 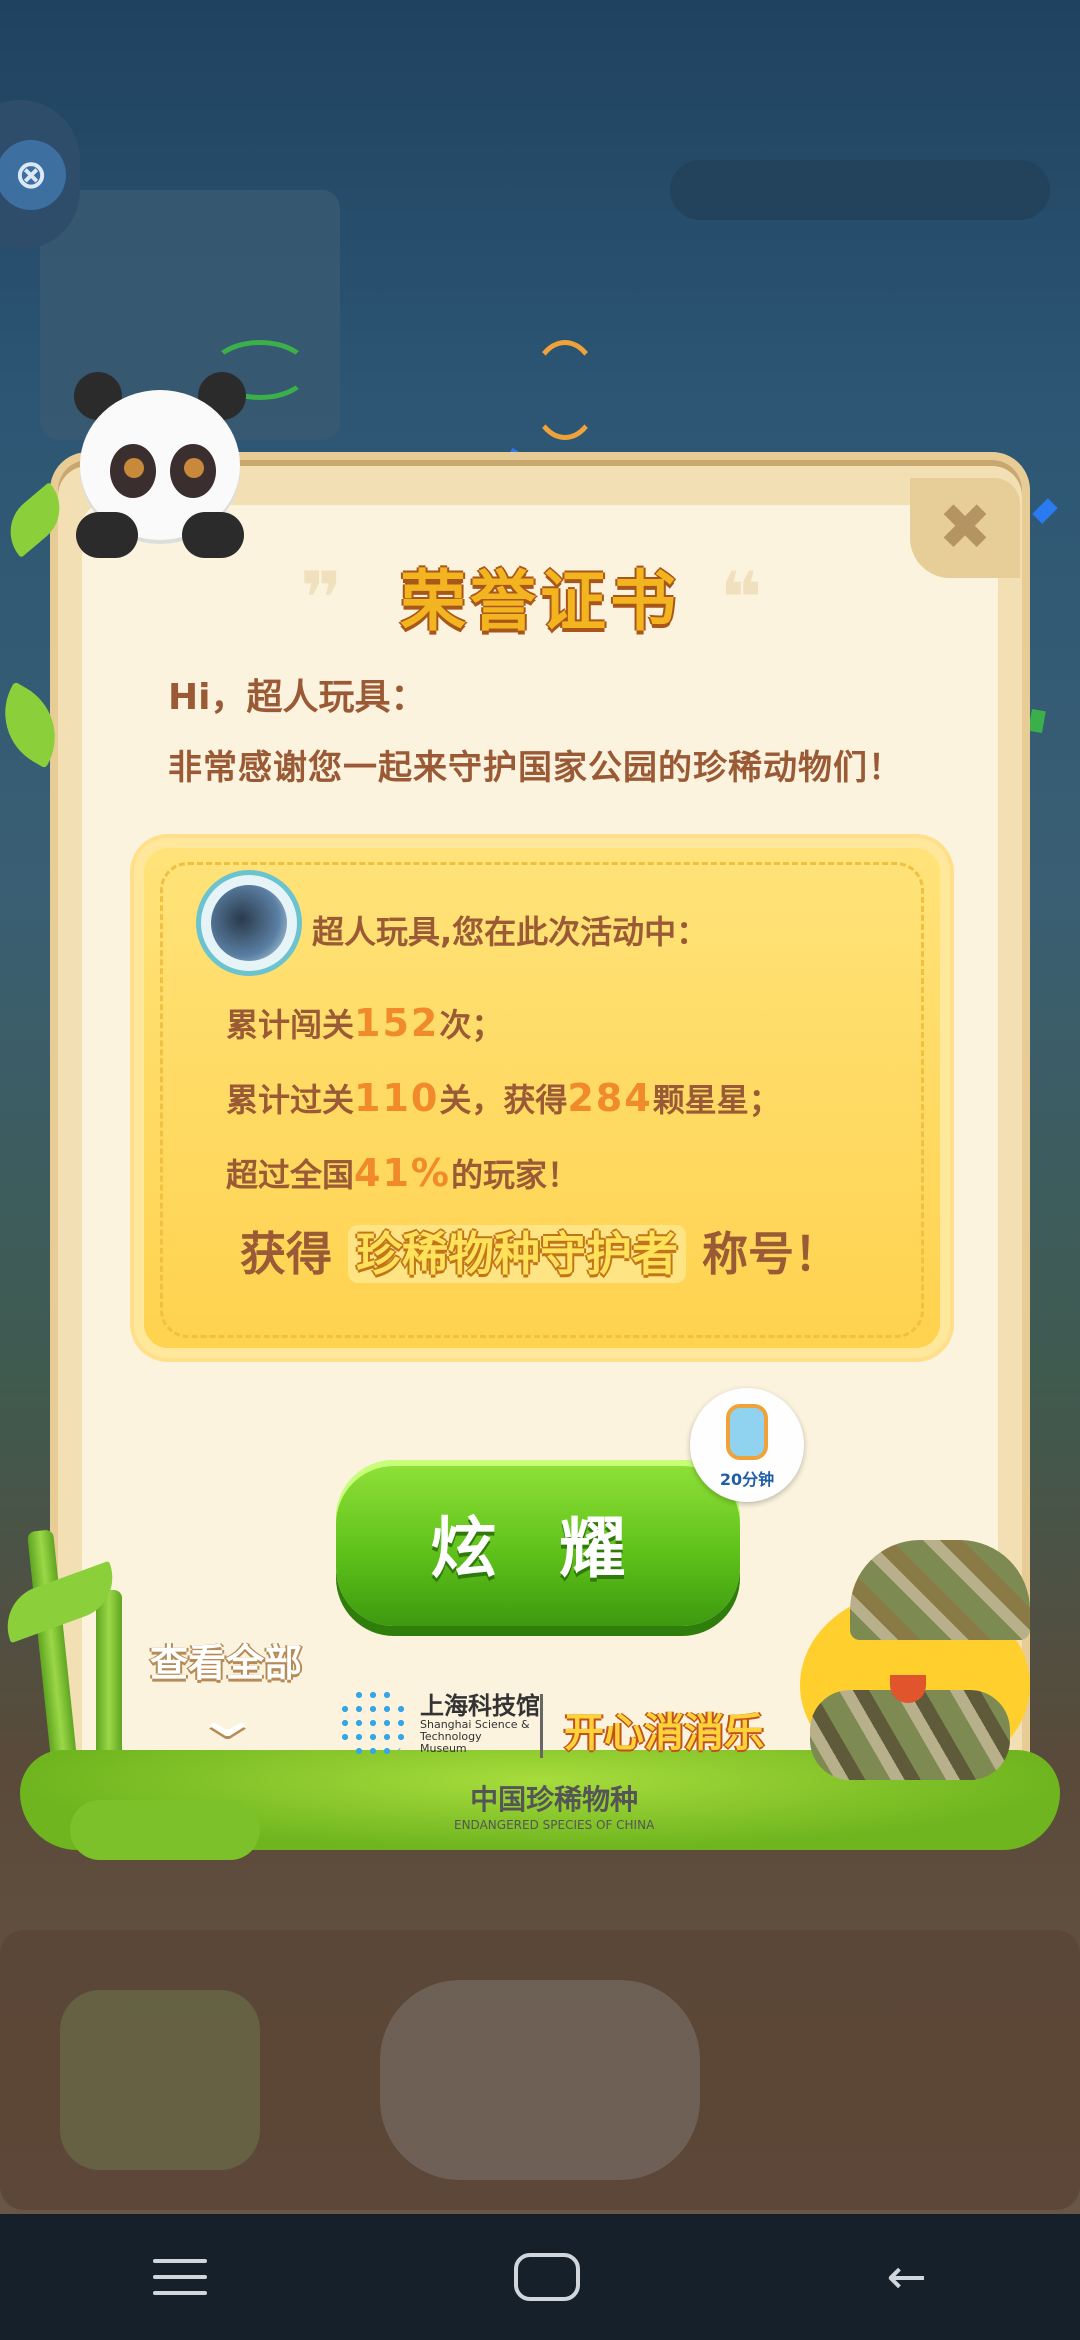 I want to click on menu-icon, so click(x=180, y=2277).